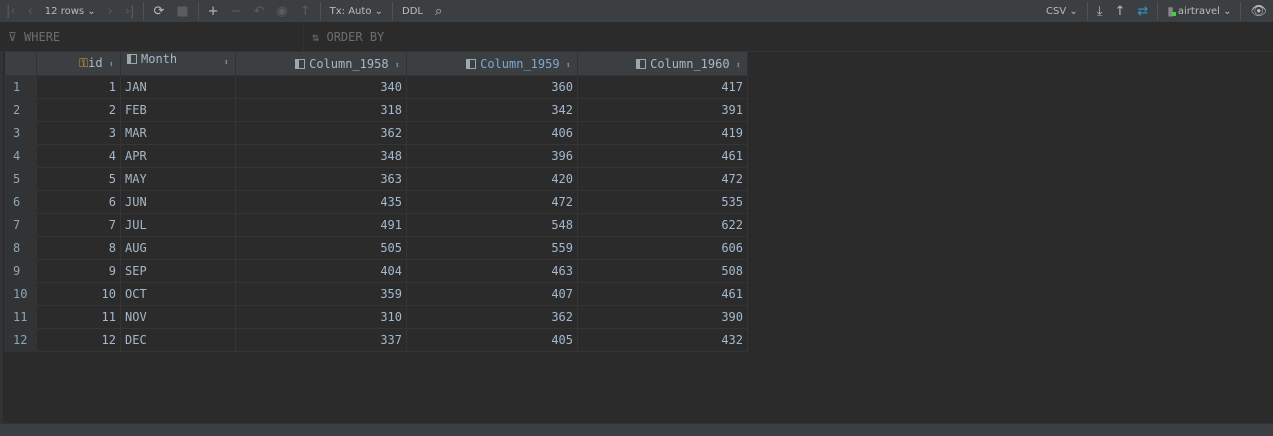 This screenshot has width=1273, height=436. Describe the element at coordinates (662, 110) in the screenshot. I see `cell-1960: 391` at that location.